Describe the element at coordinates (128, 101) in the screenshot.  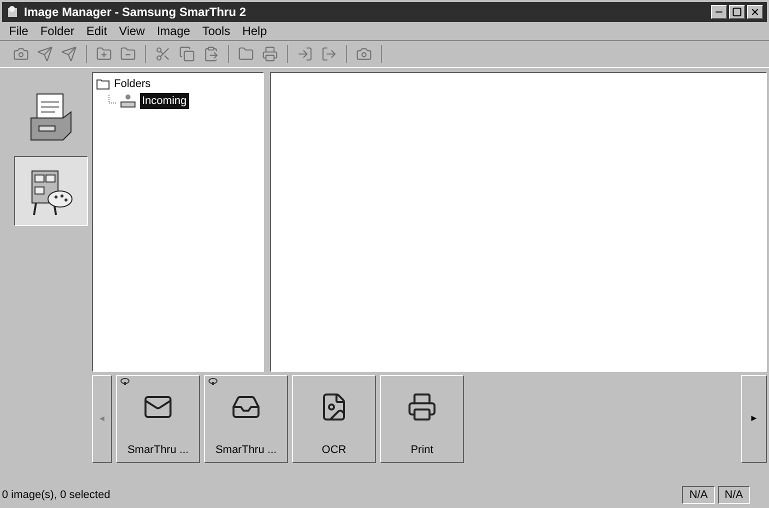
I see `inbox-tray-icon` at that location.